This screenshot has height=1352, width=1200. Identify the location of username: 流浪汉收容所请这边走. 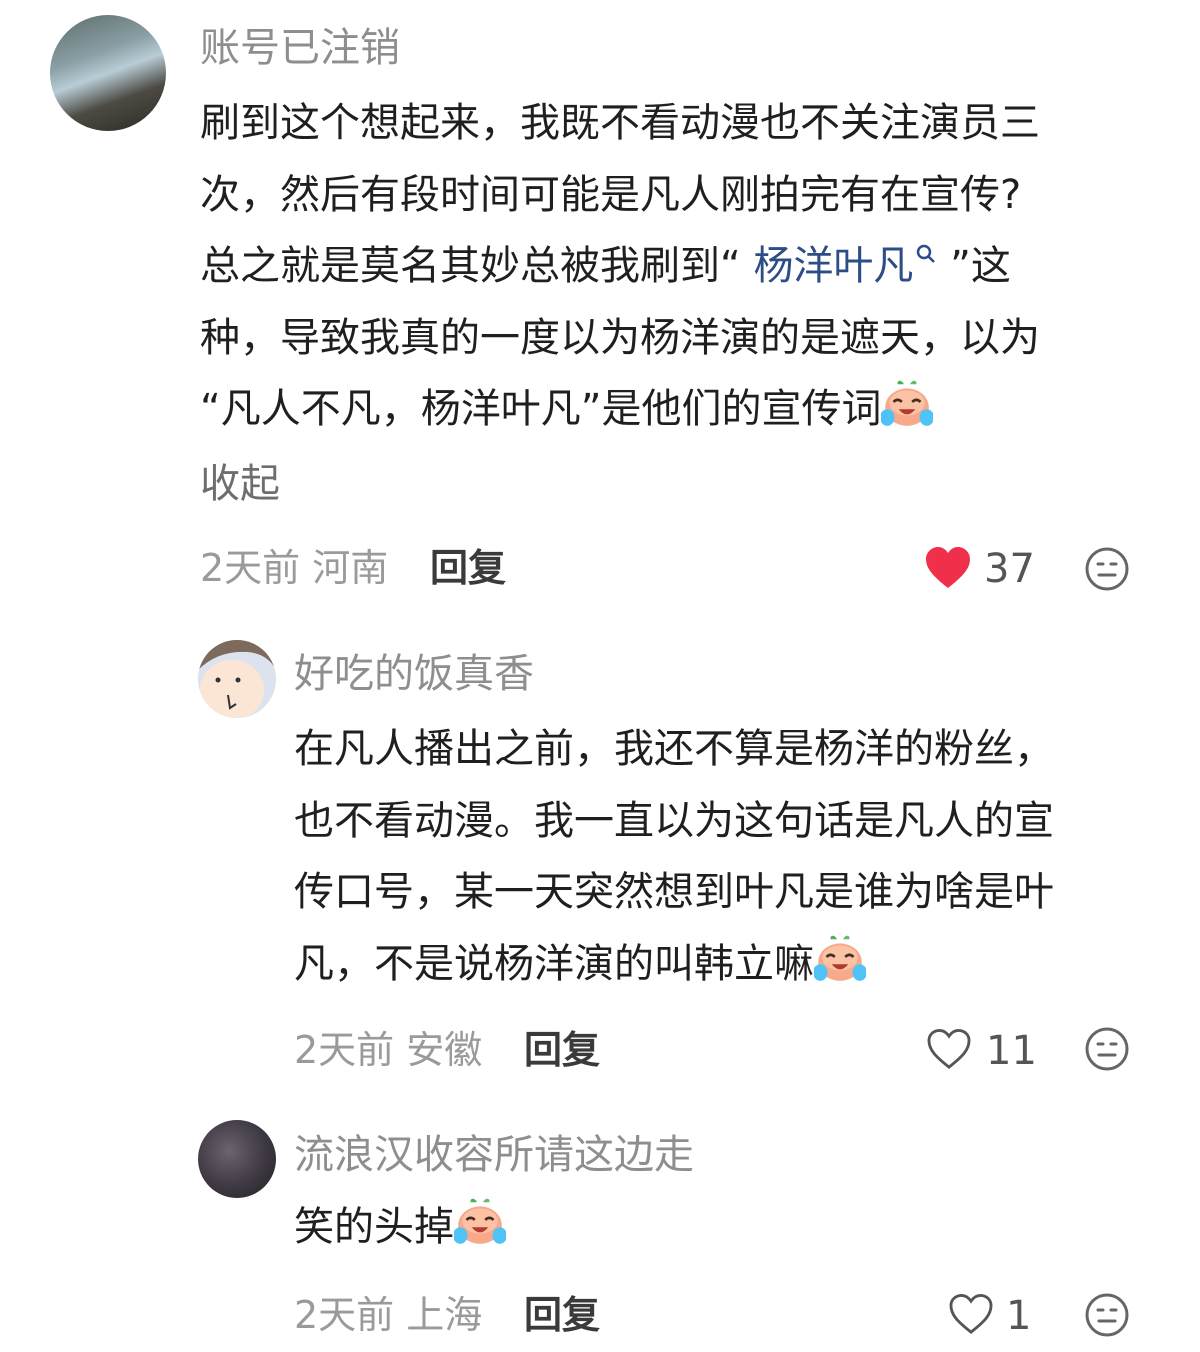
(494, 1155).